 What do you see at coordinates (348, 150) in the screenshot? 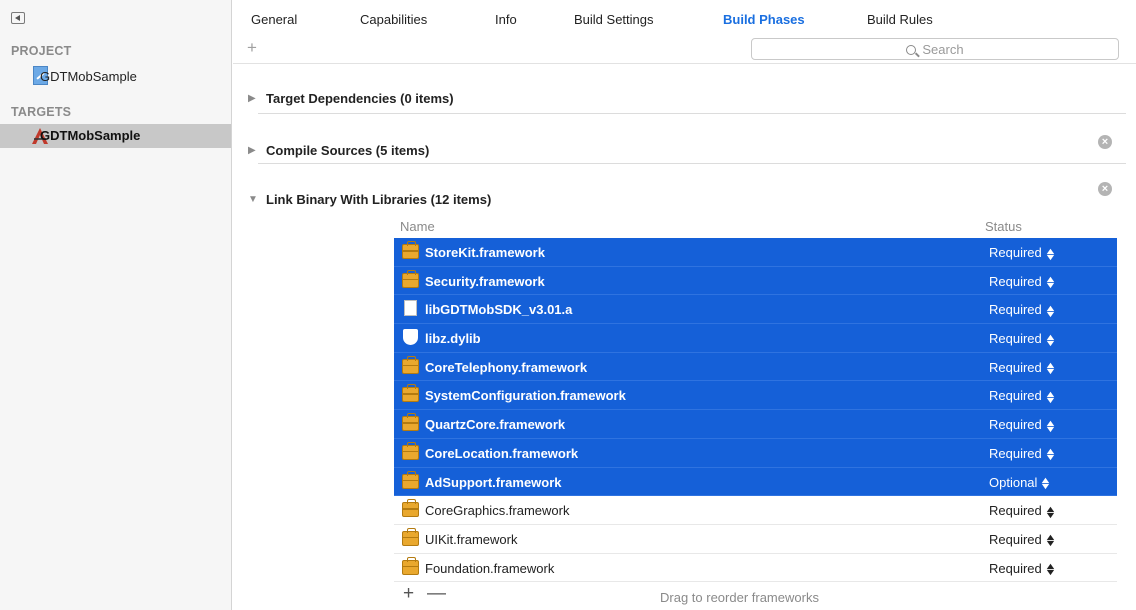
I see `phase-title: Compile Sources (5 items)` at bounding box center [348, 150].